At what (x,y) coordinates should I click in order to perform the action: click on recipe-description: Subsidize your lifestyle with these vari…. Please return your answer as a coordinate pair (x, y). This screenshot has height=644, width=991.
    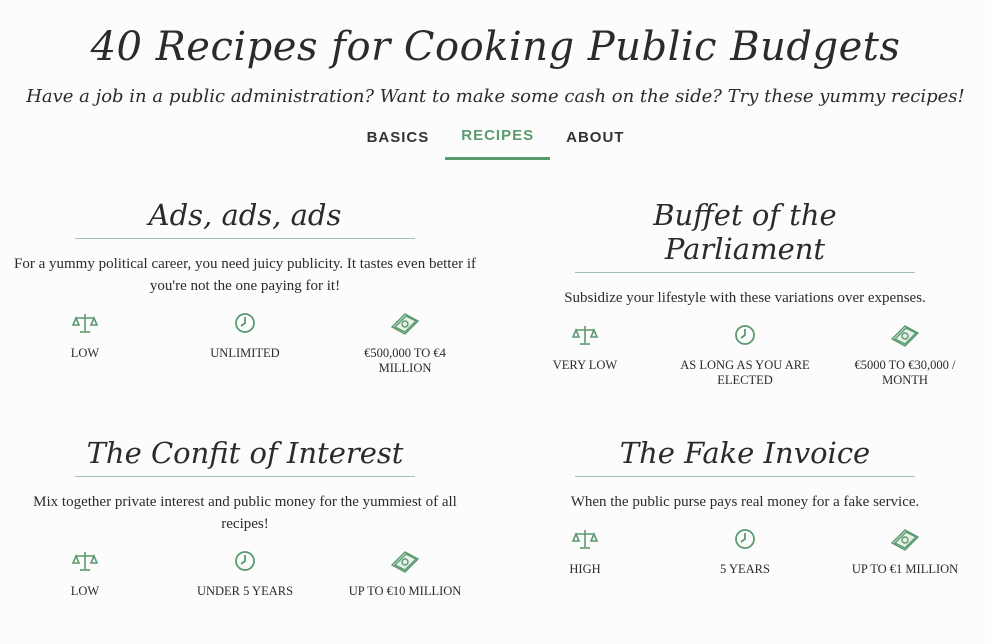
    Looking at the image, I should click on (745, 298).